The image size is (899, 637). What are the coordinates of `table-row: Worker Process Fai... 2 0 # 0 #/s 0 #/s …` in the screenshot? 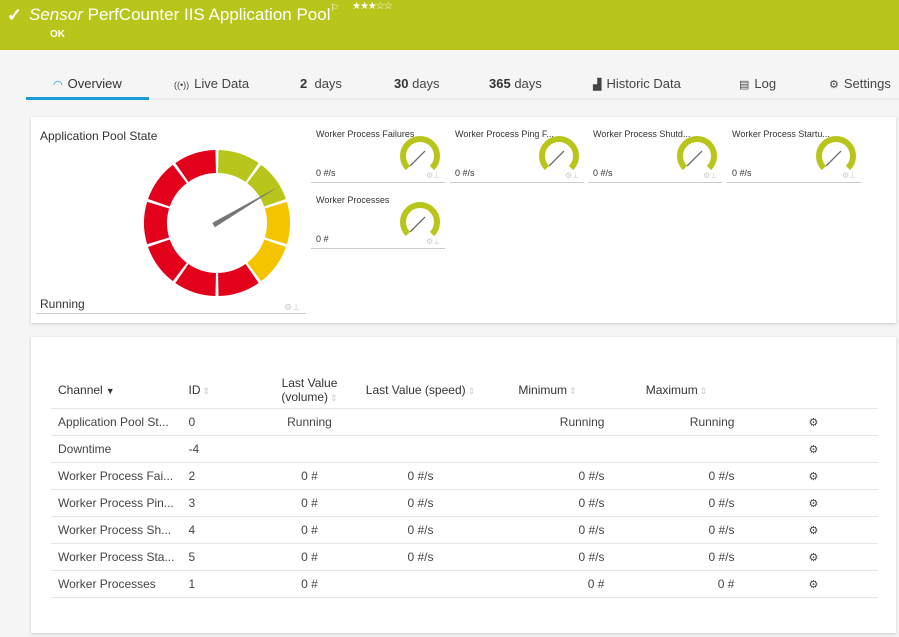 It's located at (464, 476).